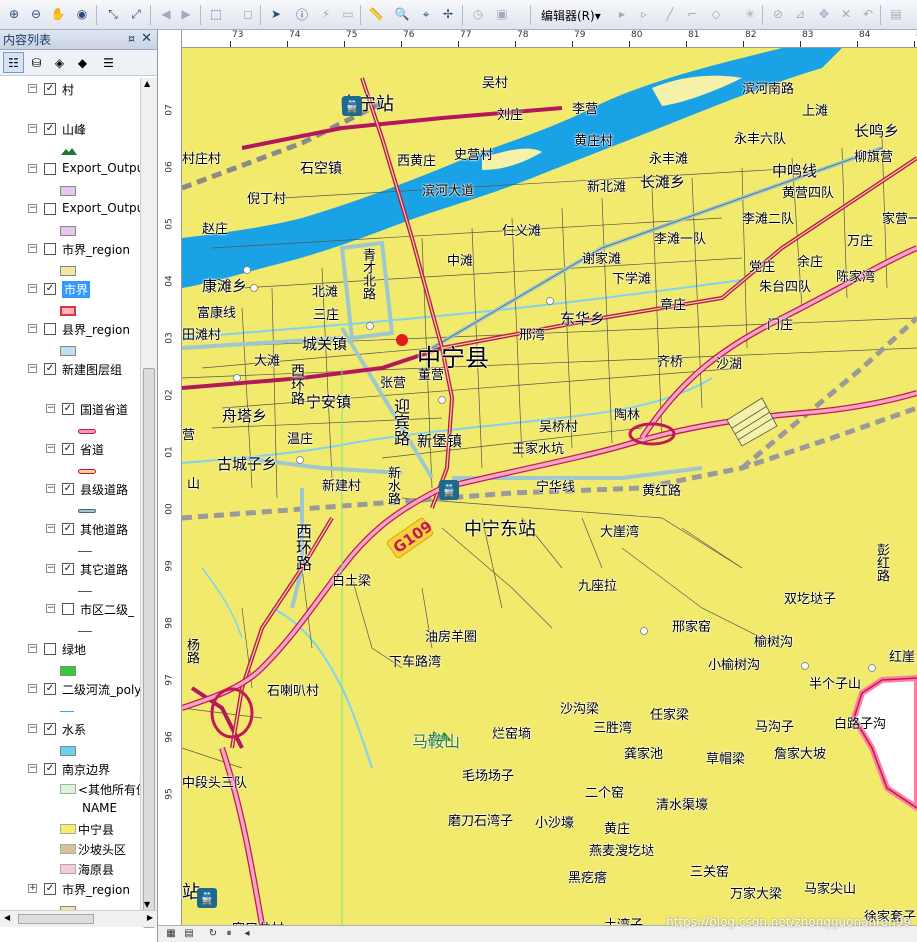  What do you see at coordinates (868, 14) in the screenshot?
I see `undo-icon: ↶` at bounding box center [868, 14].